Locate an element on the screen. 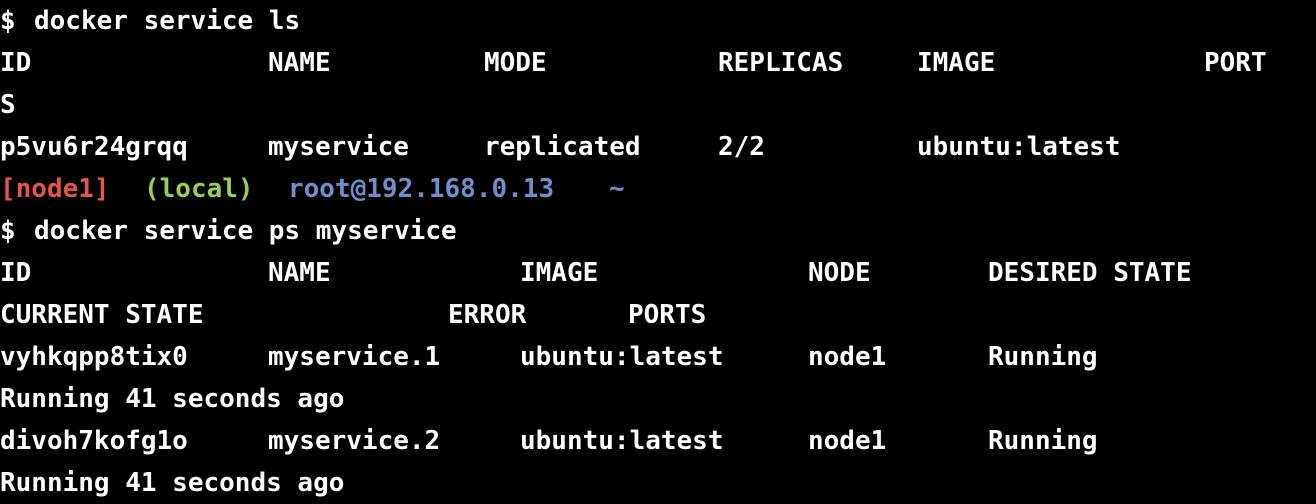 This screenshot has height=504, width=1316. service-ps-header-wrap: CURRENT STATE ERROR PORTS is located at coordinates (658, 315).